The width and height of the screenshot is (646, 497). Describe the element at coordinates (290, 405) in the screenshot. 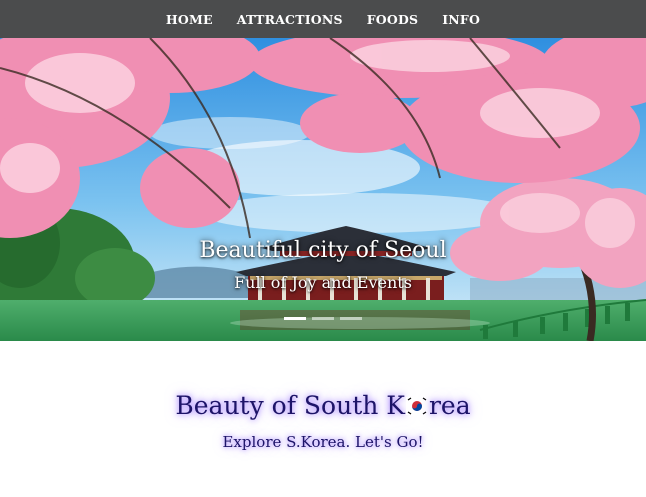

I see `intro-title-before: Beauty of South K` at that location.